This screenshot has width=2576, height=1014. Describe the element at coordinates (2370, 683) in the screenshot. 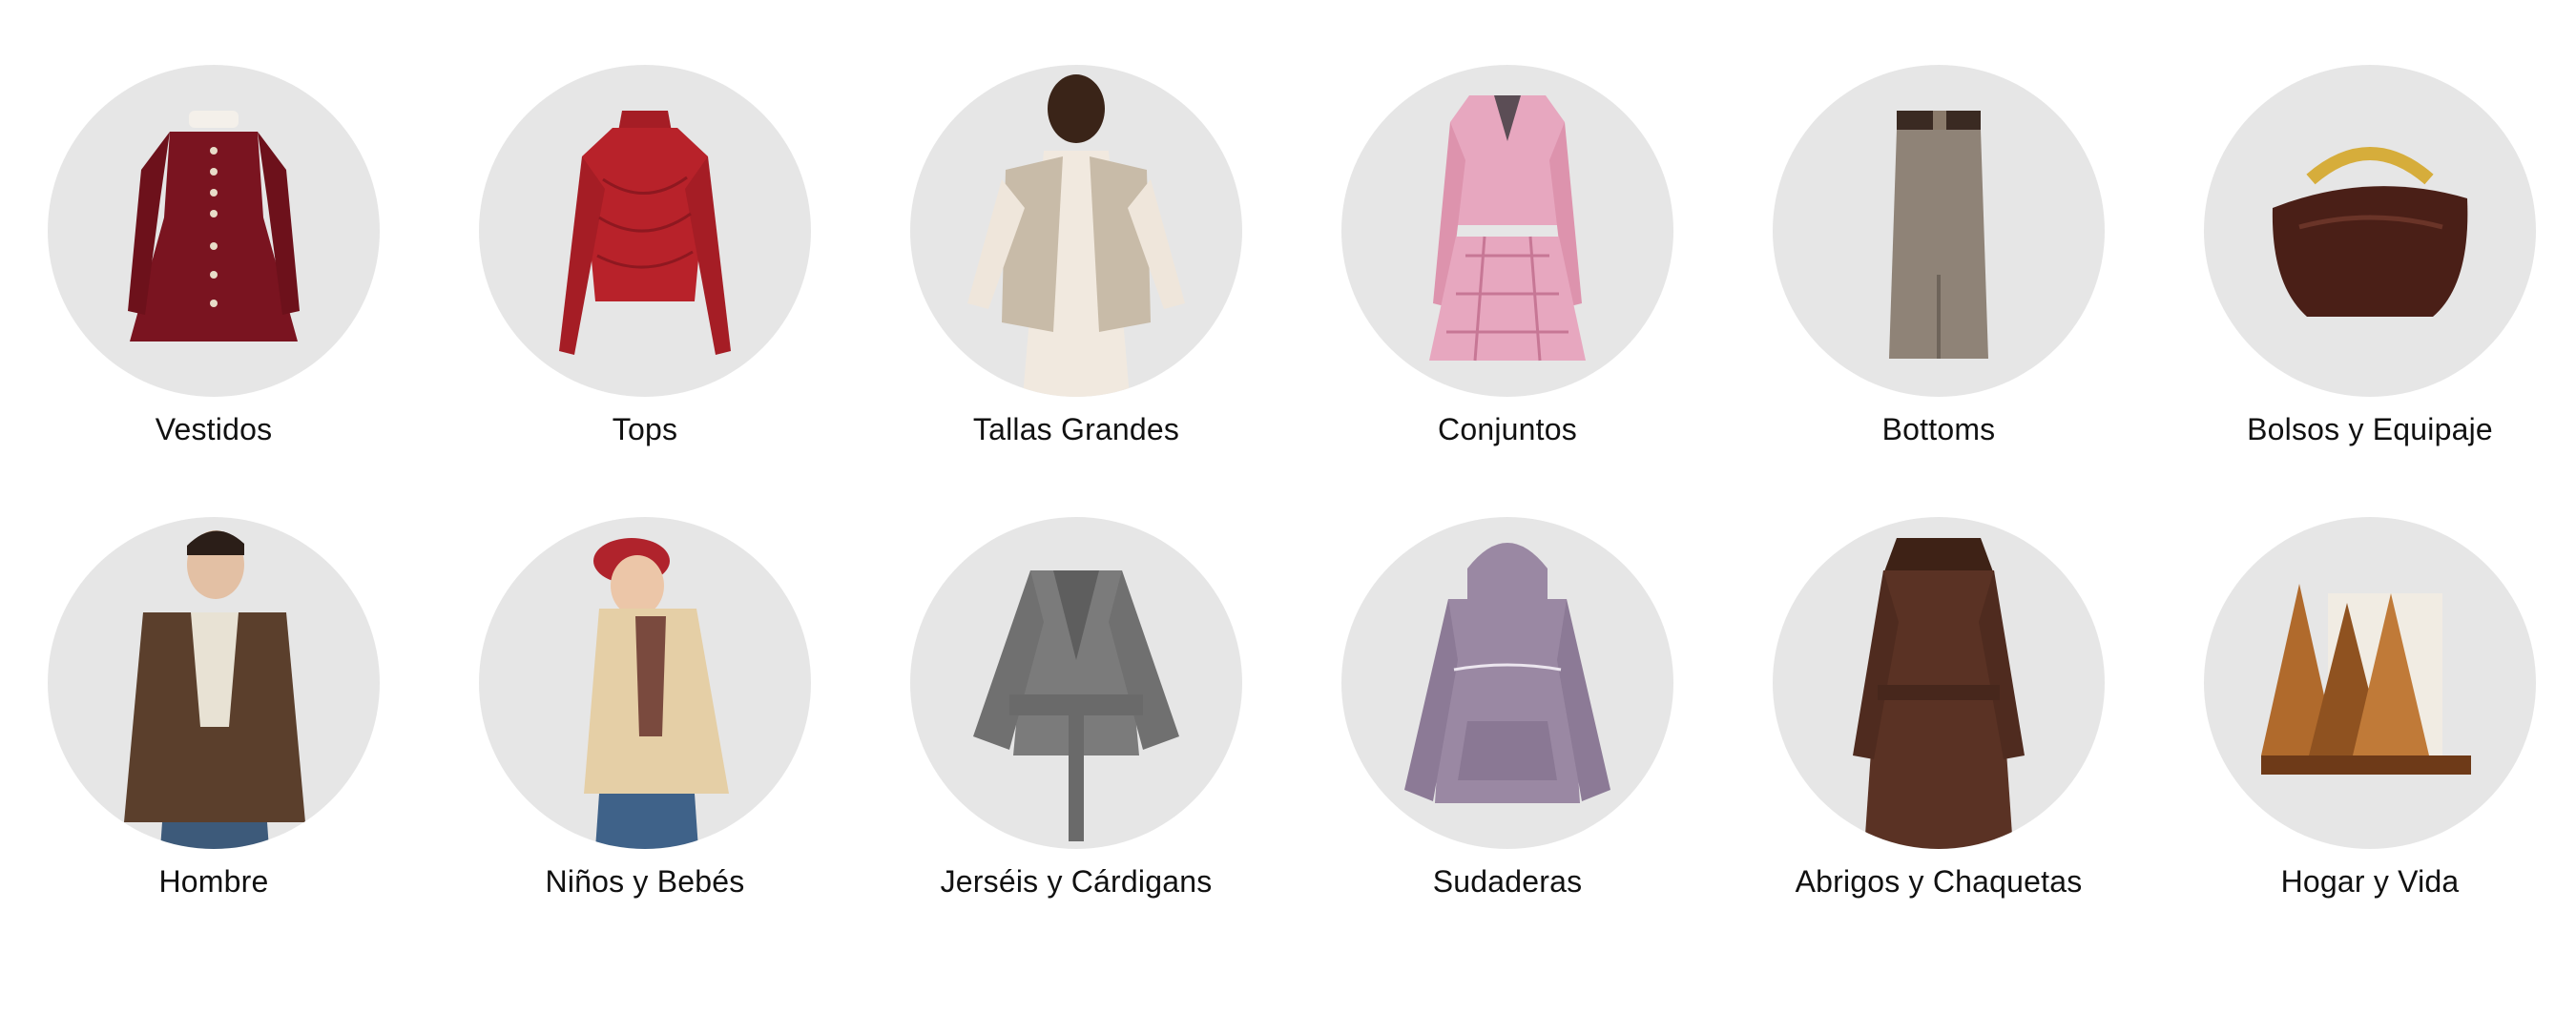

I see `home-decor-icon` at that location.